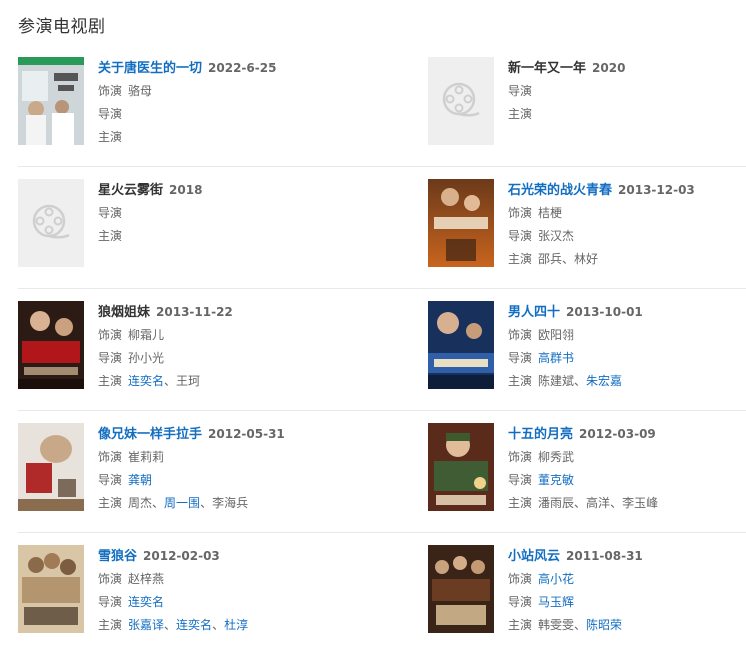 This screenshot has height=654, width=746. I want to click on work-title-link: 星火云雾街, so click(130, 190).